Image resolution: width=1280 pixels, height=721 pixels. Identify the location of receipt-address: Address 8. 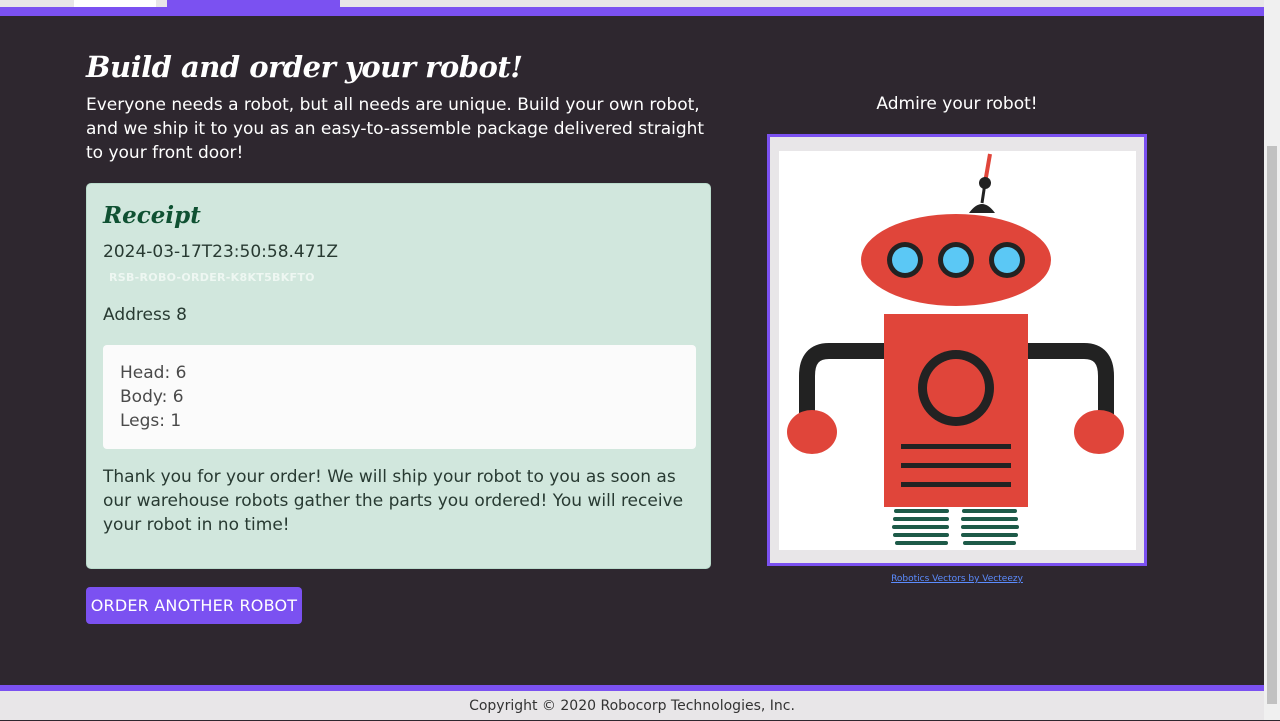
(145, 315).